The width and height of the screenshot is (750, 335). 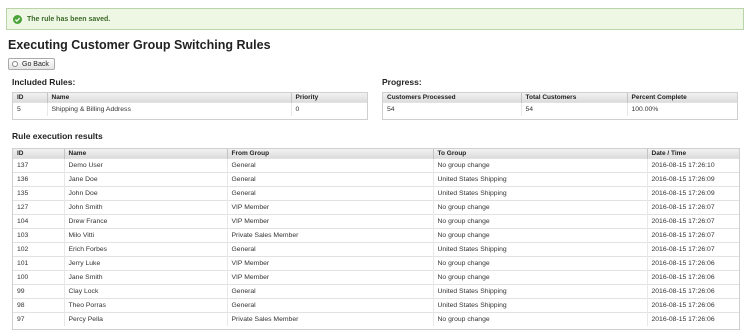 I want to click on customer-id-cell: 102, so click(x=39, y=249).